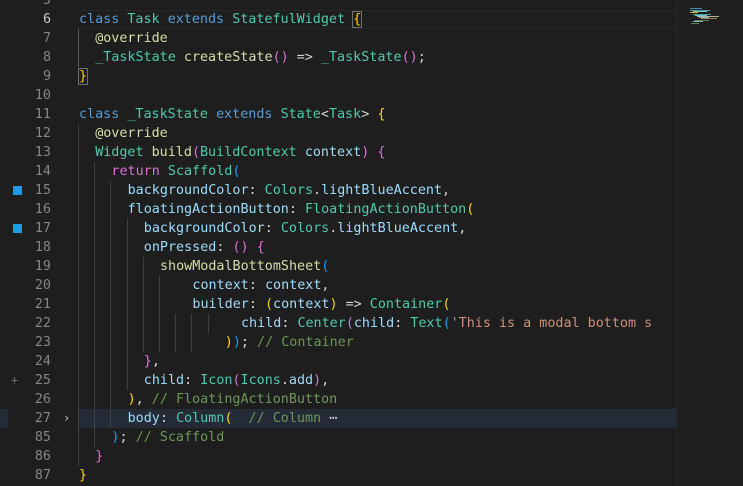 This screenshot has height=486, width=743. What do you see at coordinates (42, 190) in the screenshot?
I see `line-number: 15` at bounding box center [42, 190].